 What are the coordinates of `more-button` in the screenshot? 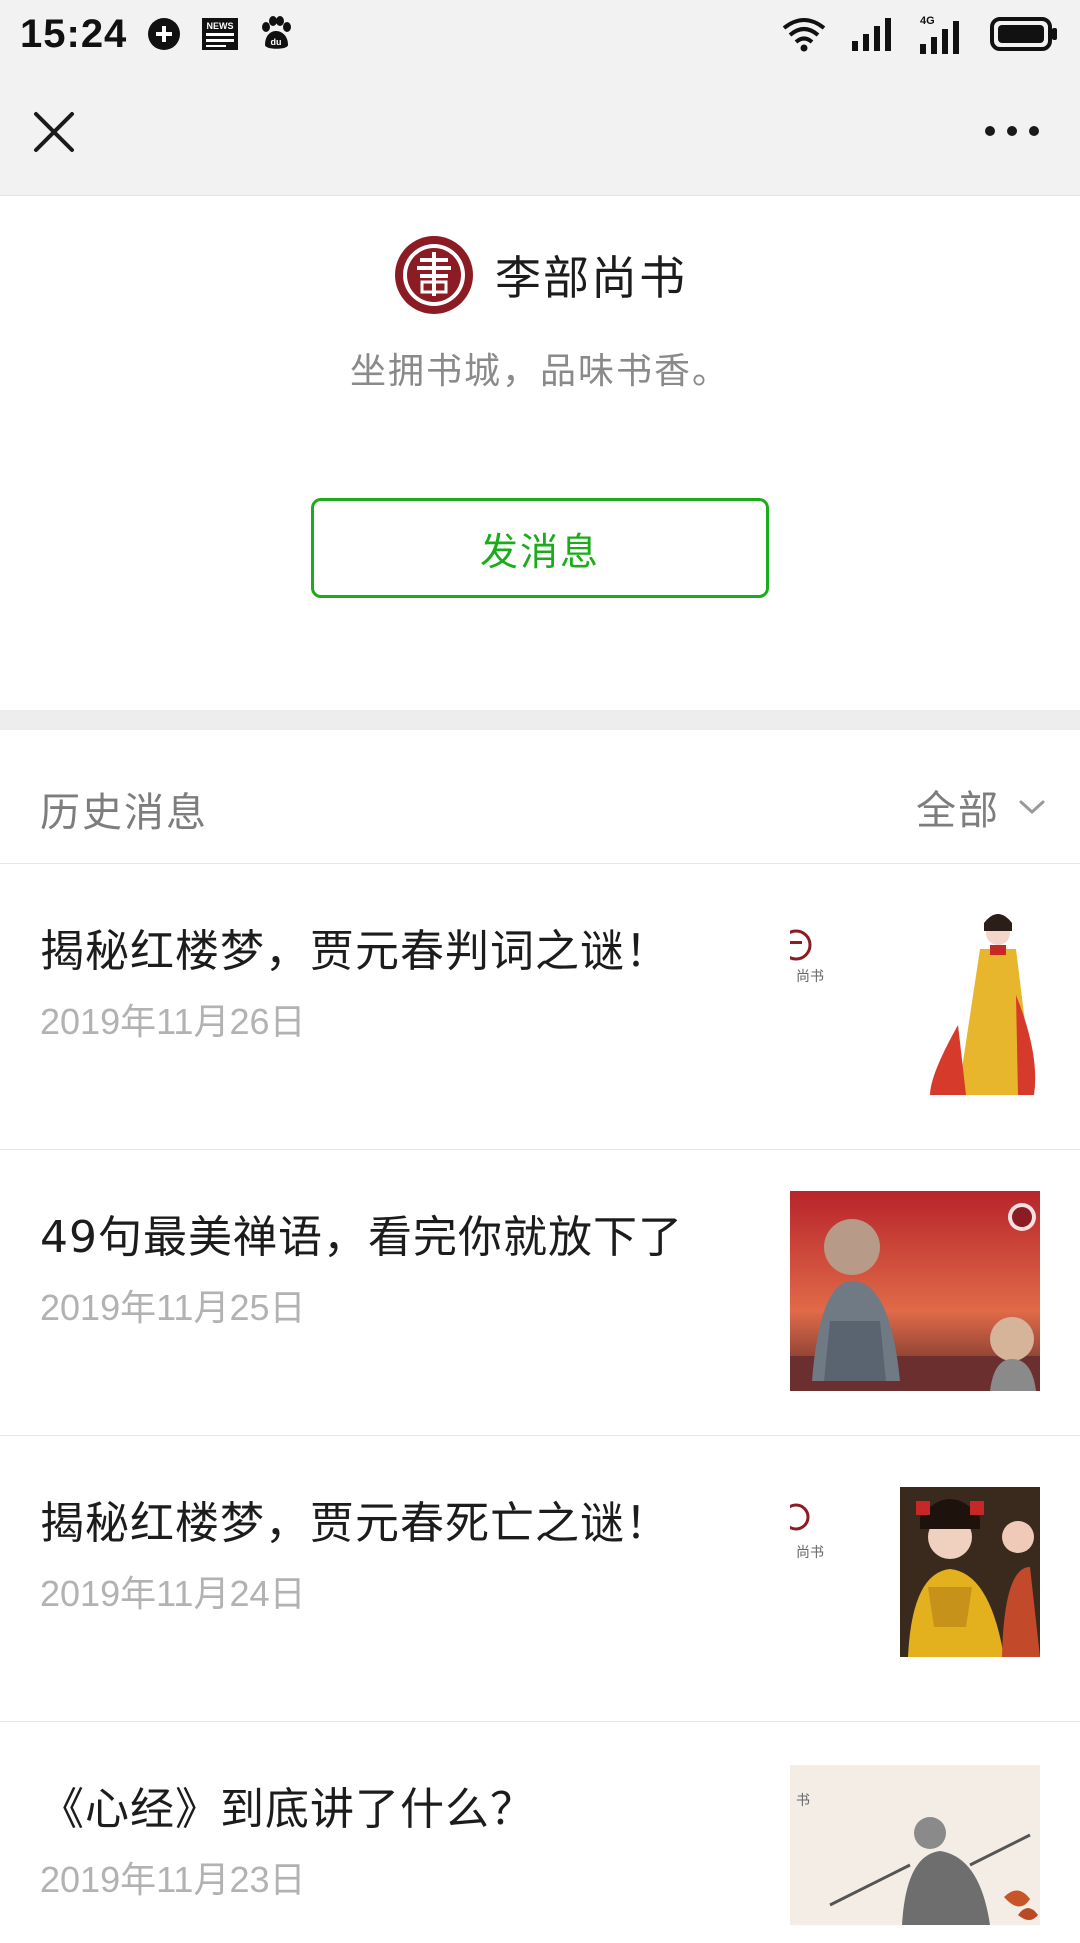 It's located at (1012, 131).